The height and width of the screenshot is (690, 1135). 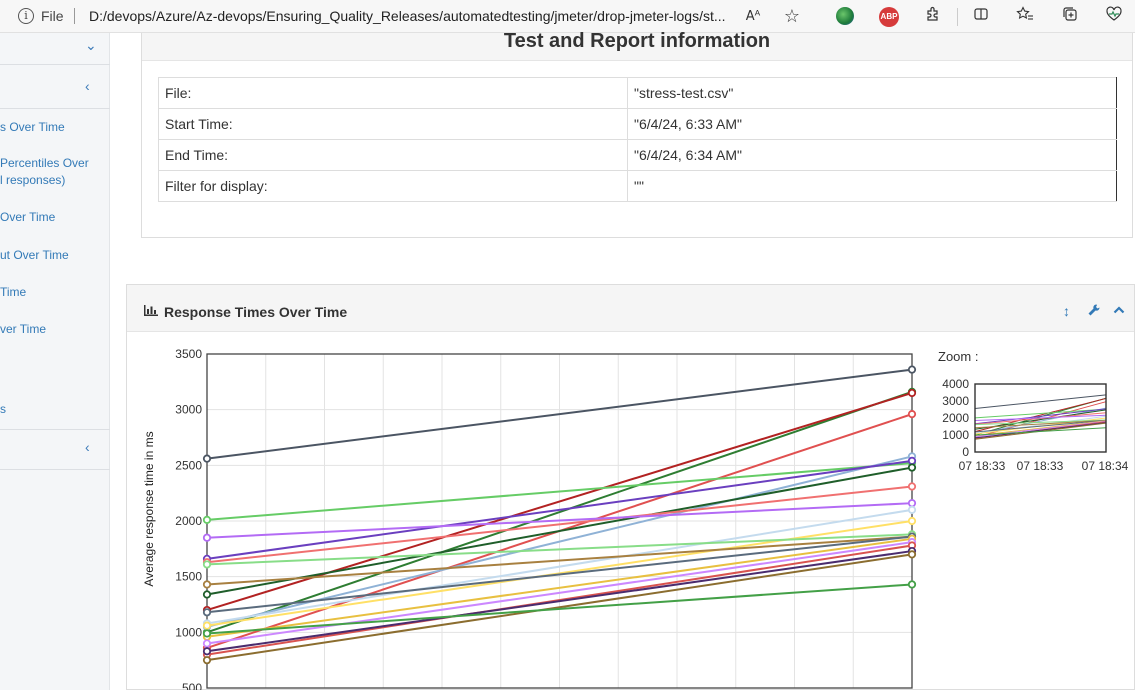 What do you see at coordinates (1070, 17) in the screenshot?
I see `collections-icon` at bounding box center [1070, 17].